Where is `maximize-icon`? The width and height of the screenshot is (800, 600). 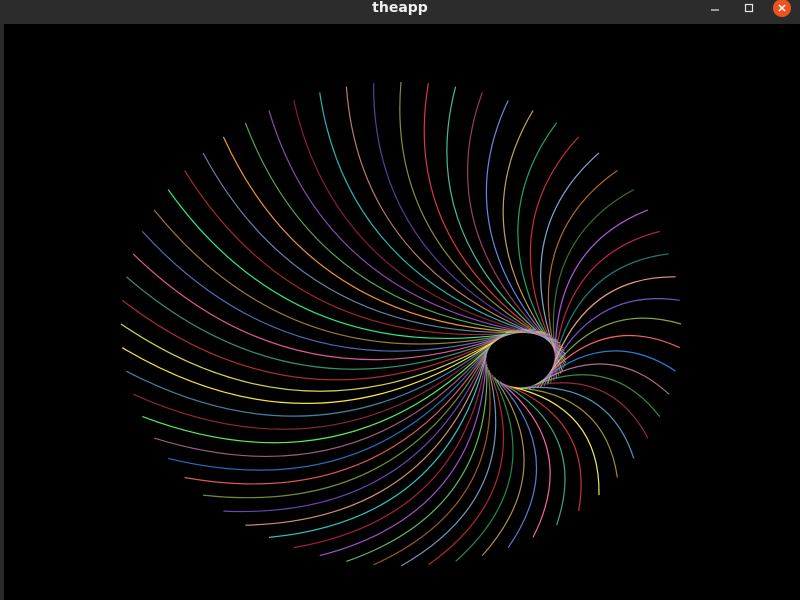
maximize-icon is located at coordinates (749, 8).